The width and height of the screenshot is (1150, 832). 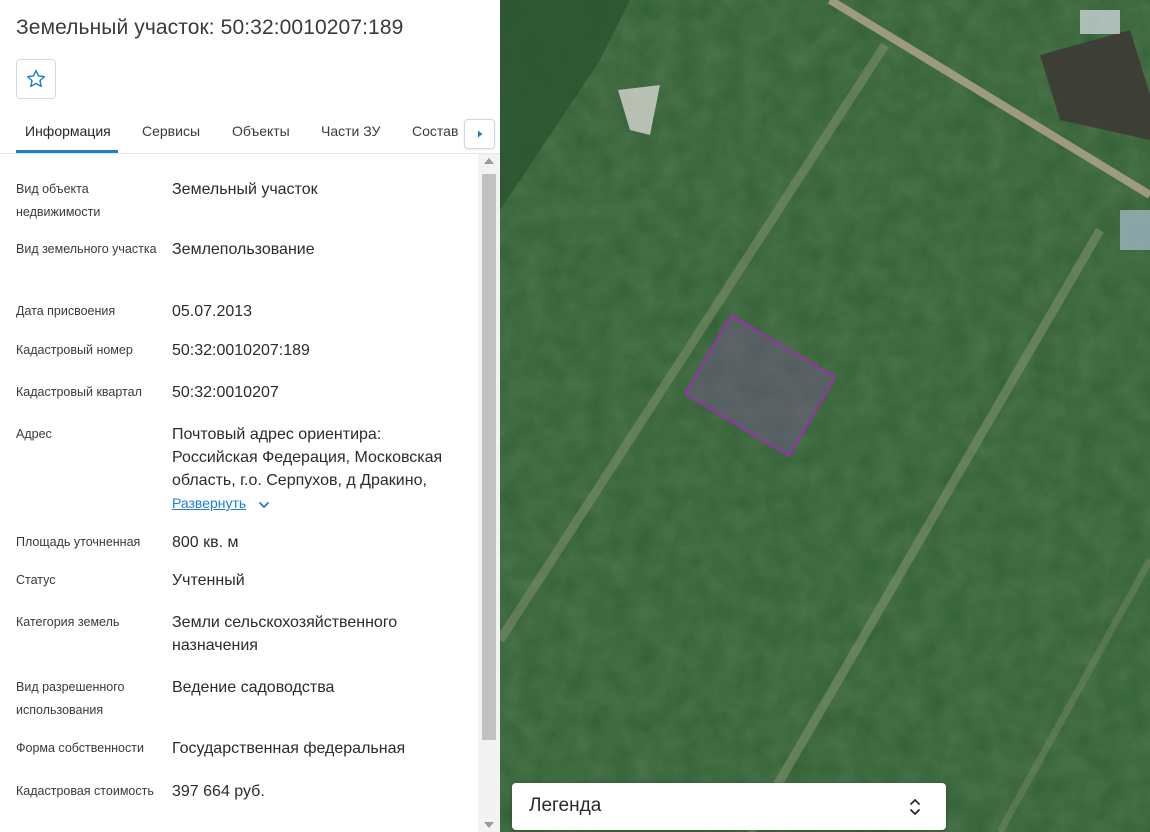 I want to click on info-label: Вид земельного участка, so click(x=86, y=249).